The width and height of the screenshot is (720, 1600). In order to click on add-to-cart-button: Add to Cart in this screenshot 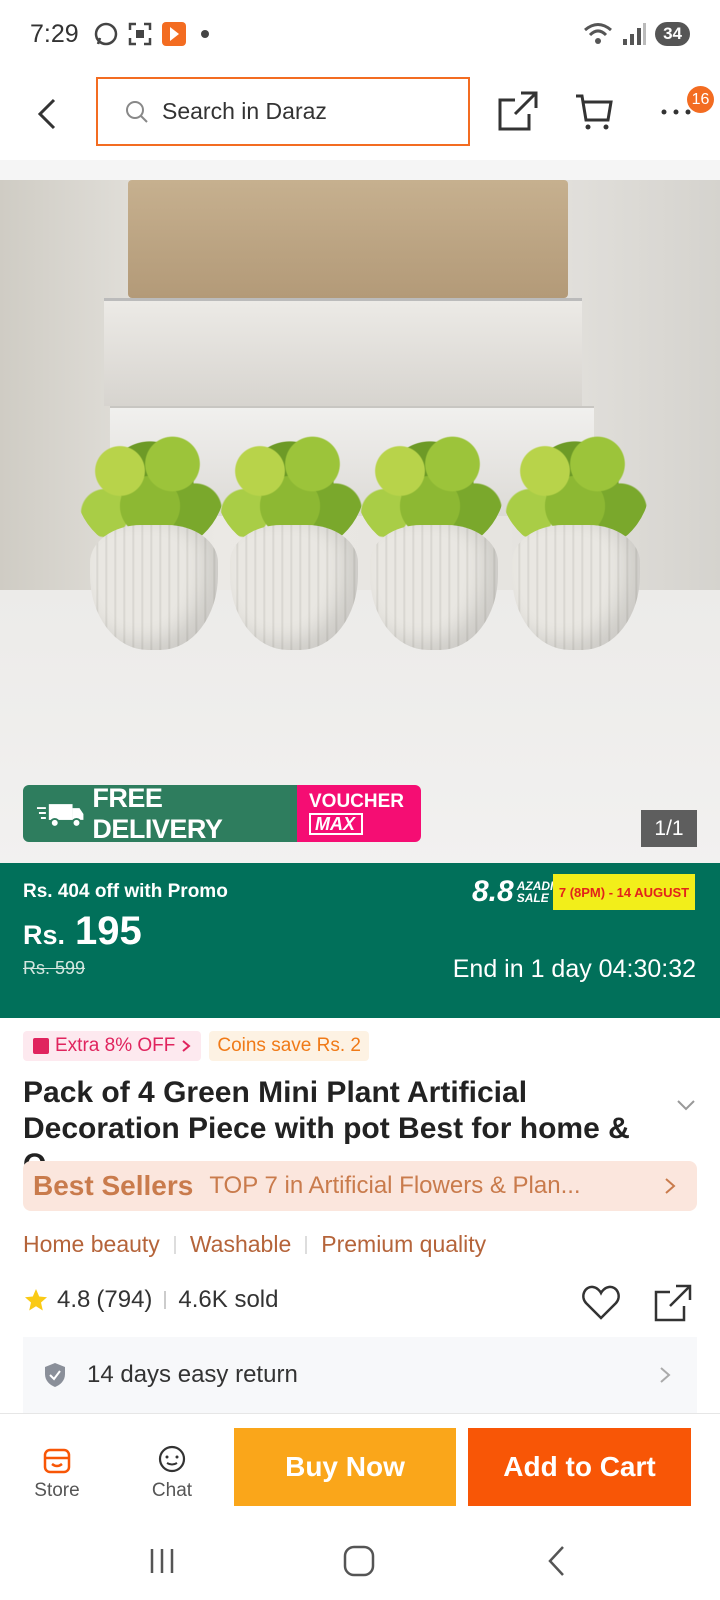, I will do `click(579, 1467)`.